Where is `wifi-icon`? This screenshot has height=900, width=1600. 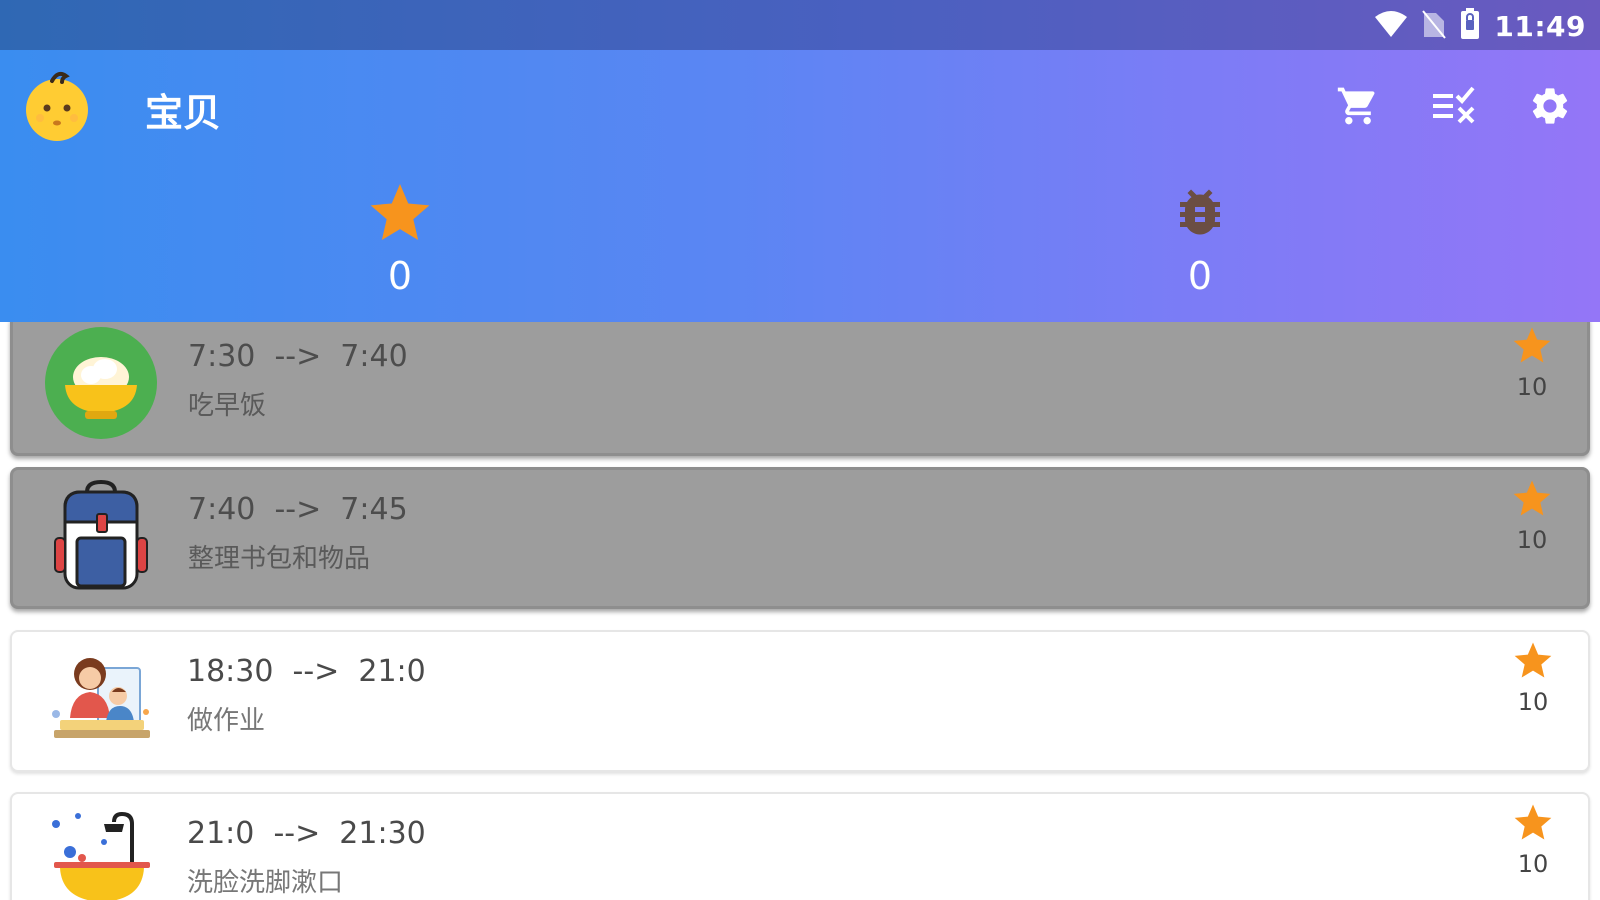 wifi-icon is located at coordinates (1391, 26).